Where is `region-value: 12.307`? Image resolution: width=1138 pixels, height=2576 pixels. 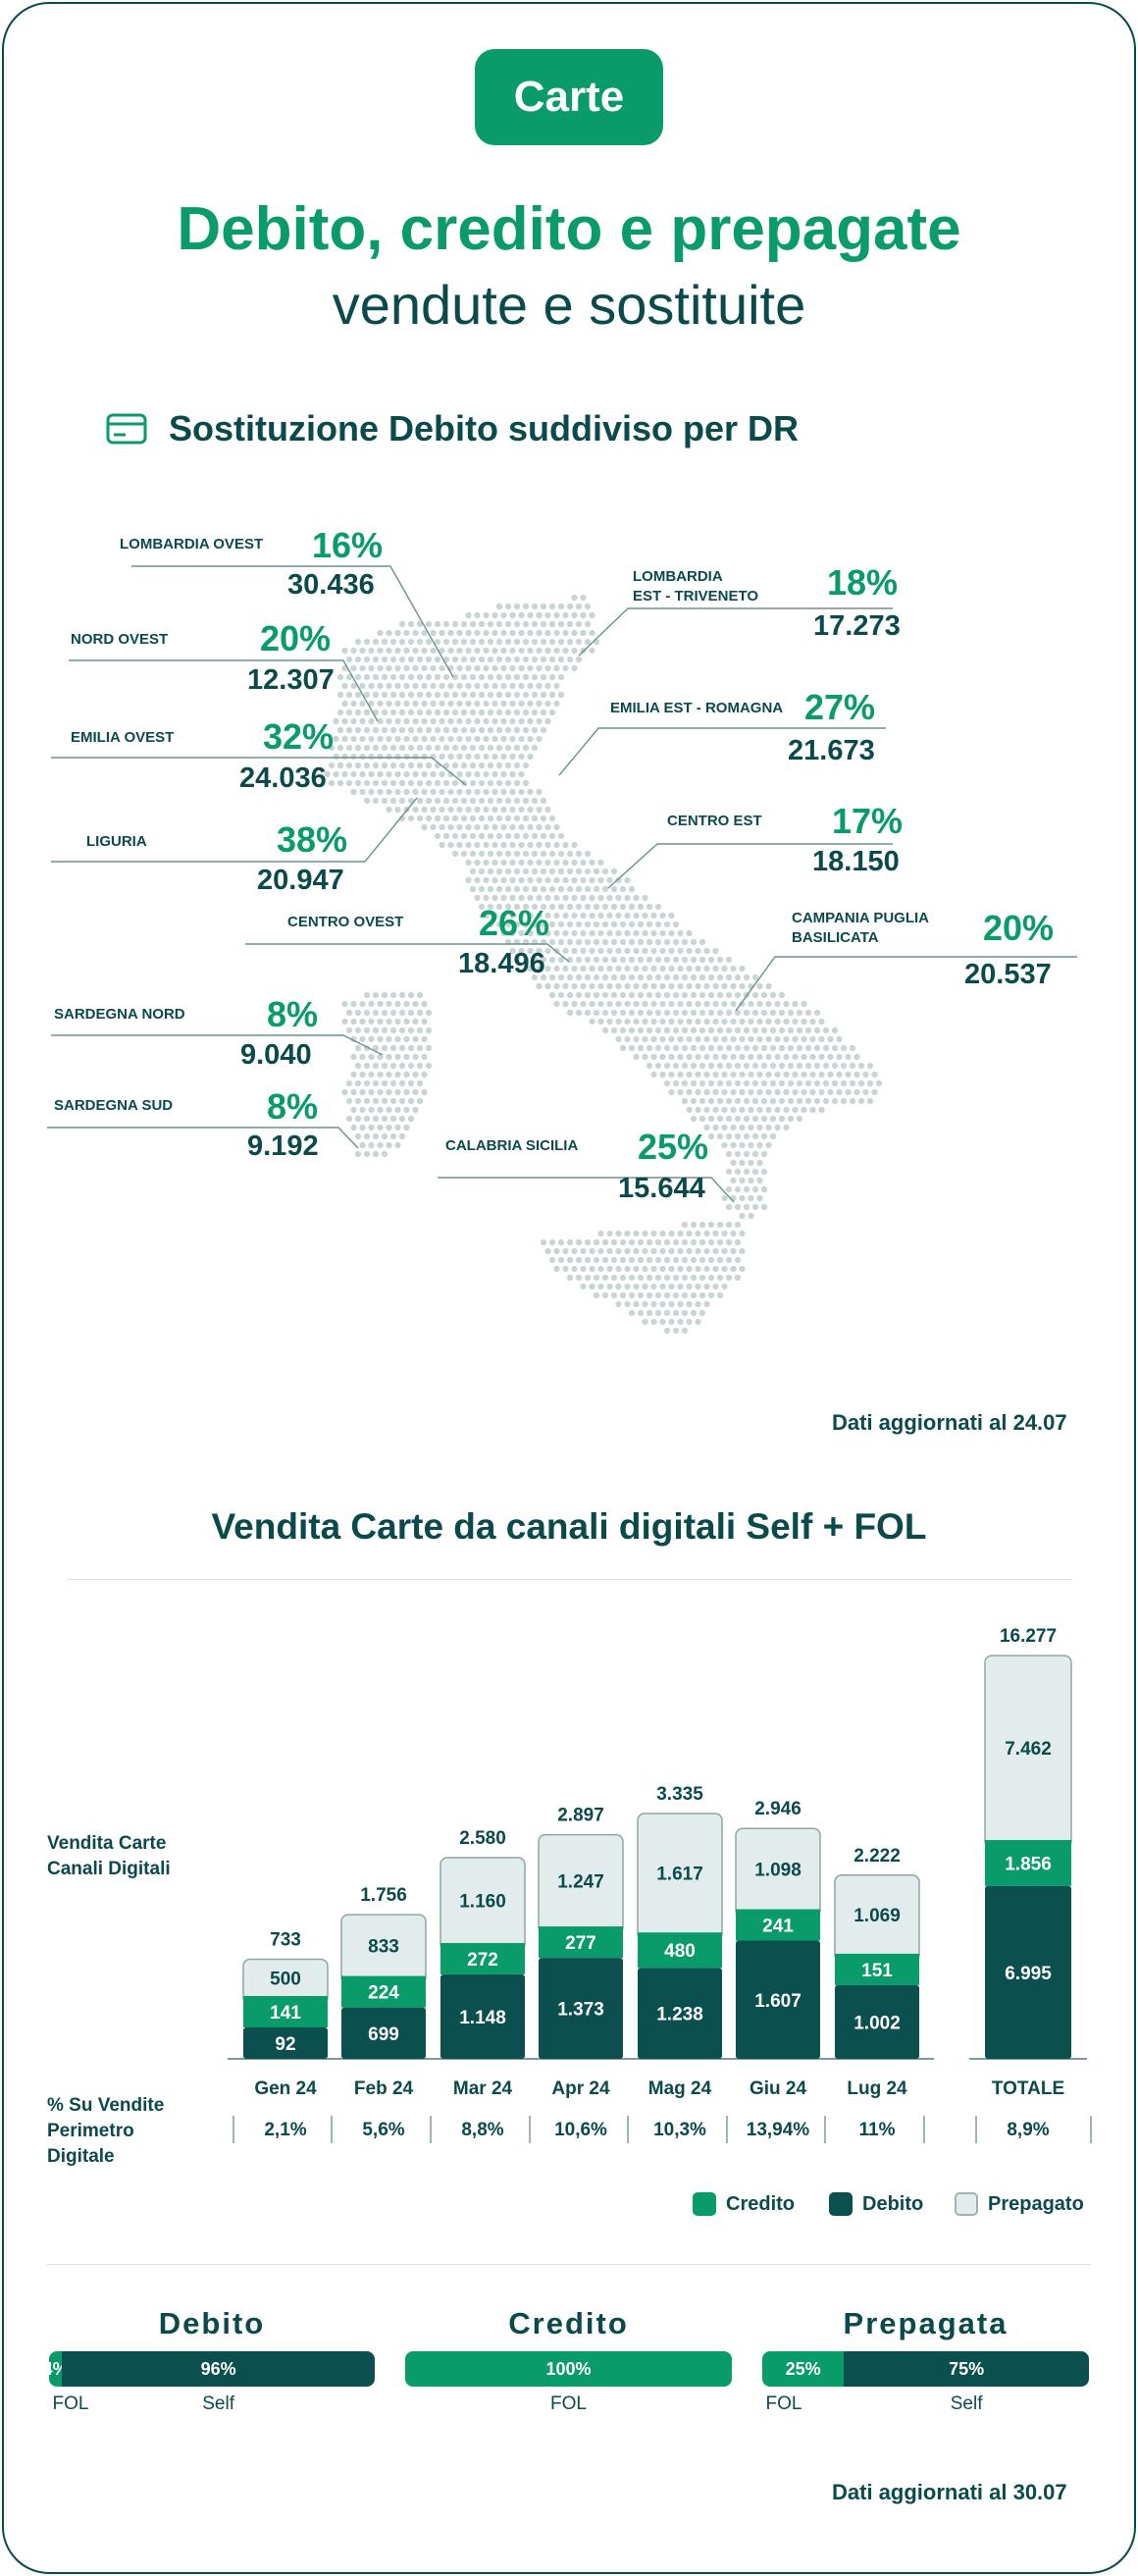 region-value: 12.307 is located at coordinates (291, 680).